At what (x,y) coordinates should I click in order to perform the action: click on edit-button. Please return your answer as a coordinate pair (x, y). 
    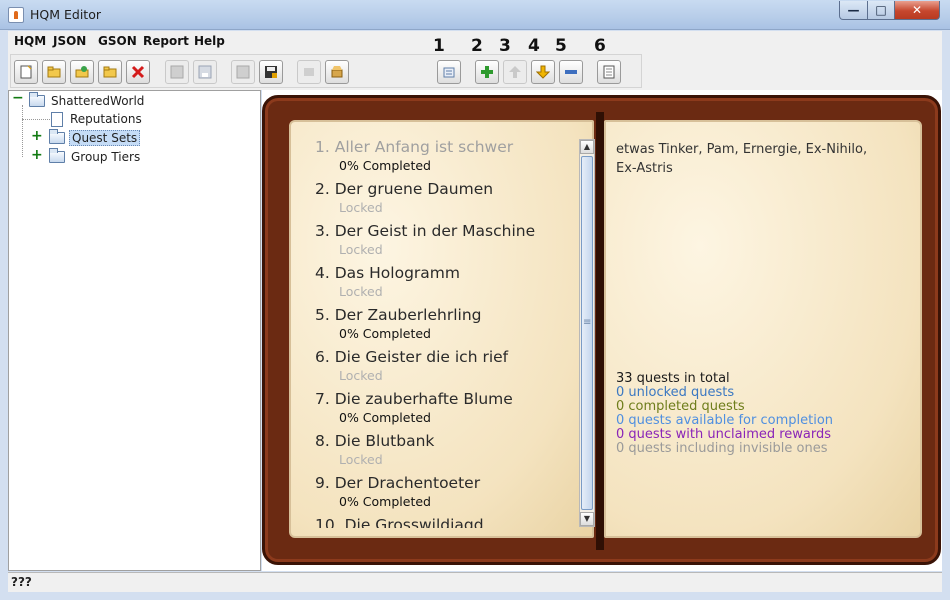
    Looking at the image, I should click on (449, 72).